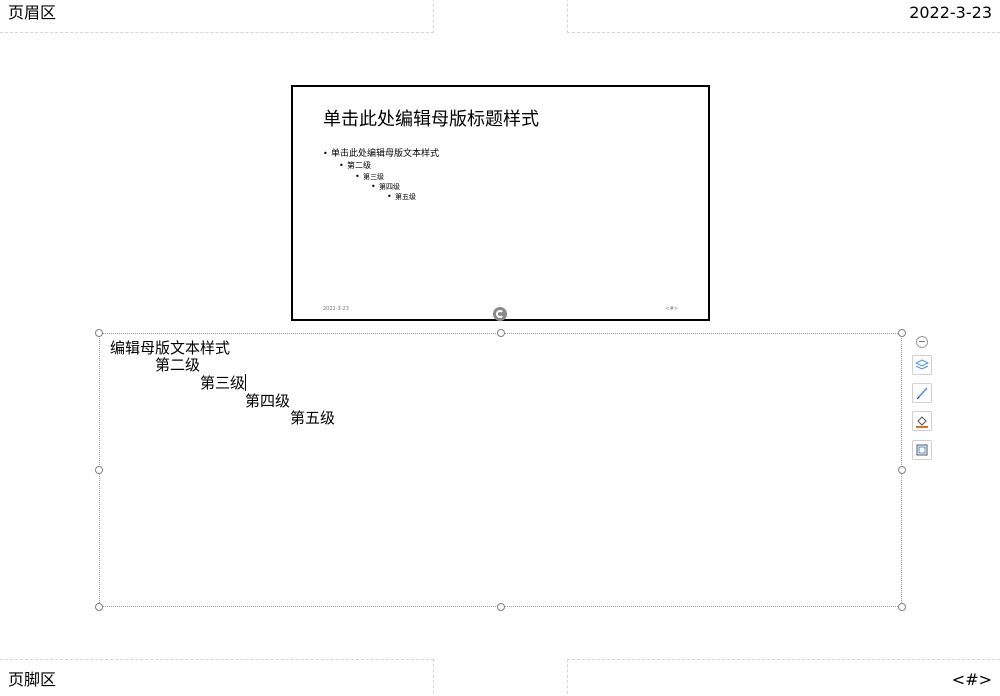 Image resolution: width=1000 pixels, height=696 pixels. I want to click on footer-text: 页脚区, so click(32, 679).